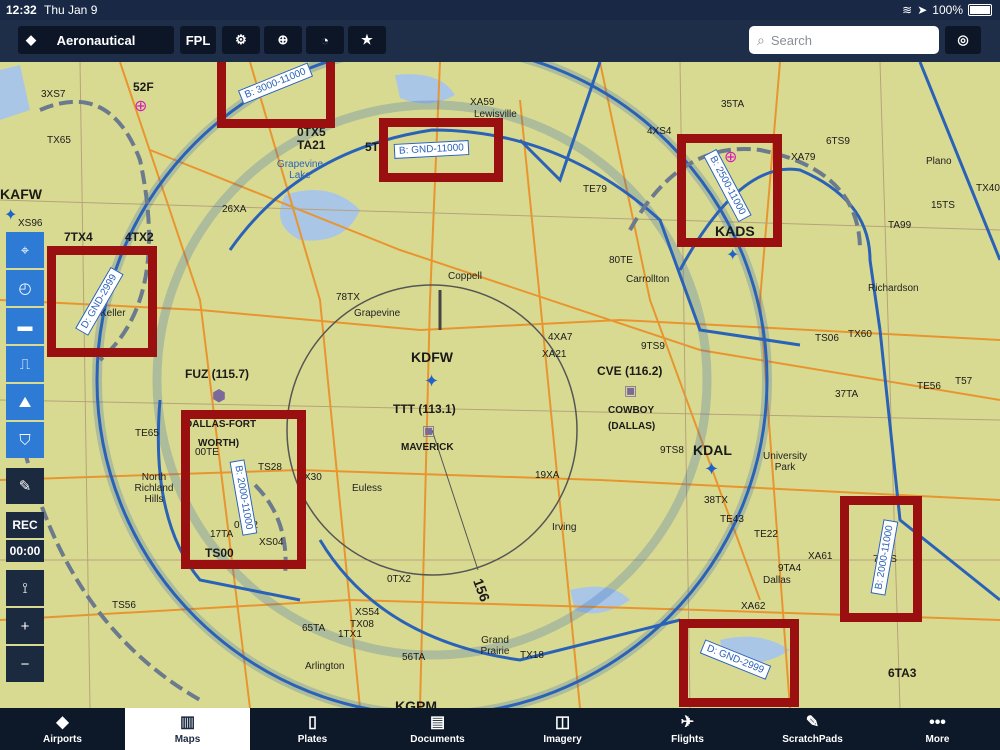 Image resolution: width=1000 pixels, height=750 pixels. I want to click on fuz-vor-icon: ⬢, so click(219, 396).